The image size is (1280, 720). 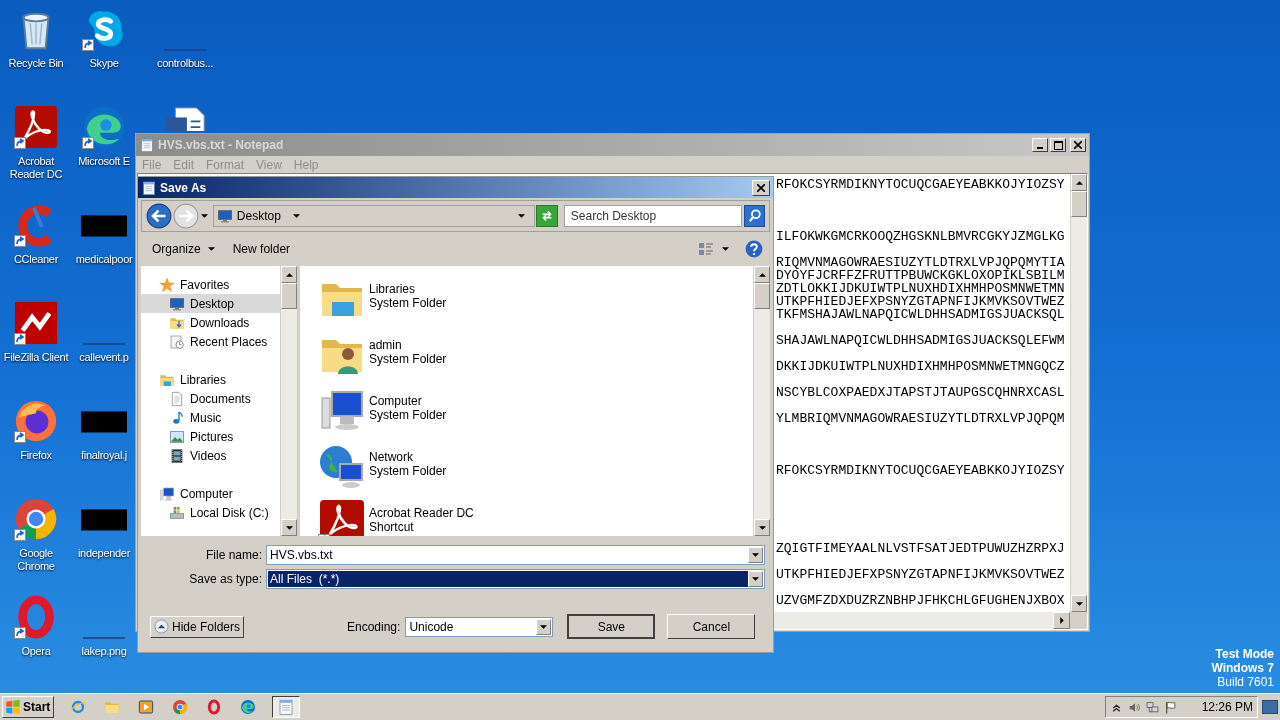 What do you see at coordinates (408, 401) in the screenshot?
I see `item-name: Computer` at bounding box center [408, 401].